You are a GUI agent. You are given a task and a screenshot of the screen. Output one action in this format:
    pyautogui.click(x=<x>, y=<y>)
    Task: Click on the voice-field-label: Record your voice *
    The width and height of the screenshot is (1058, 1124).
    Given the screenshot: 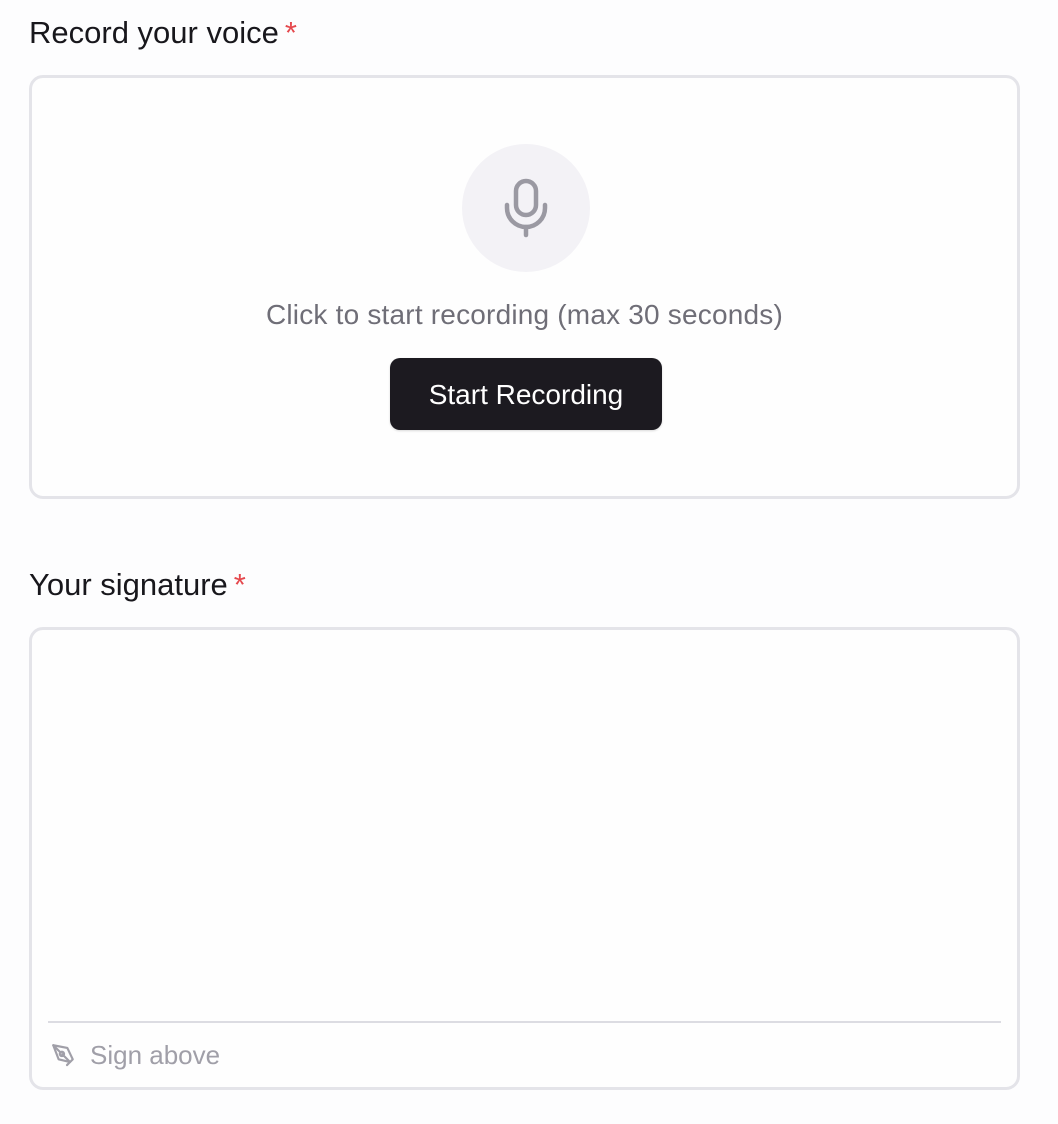 What is the action you would take?
    pyautogui.click(x=163, y=33)
    